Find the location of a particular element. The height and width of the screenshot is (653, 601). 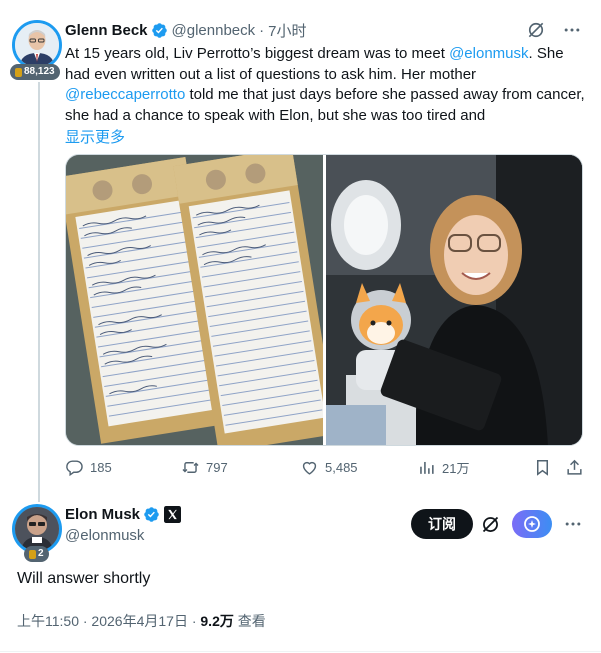

badge-count: 2 is located at coordinates (41, 553).